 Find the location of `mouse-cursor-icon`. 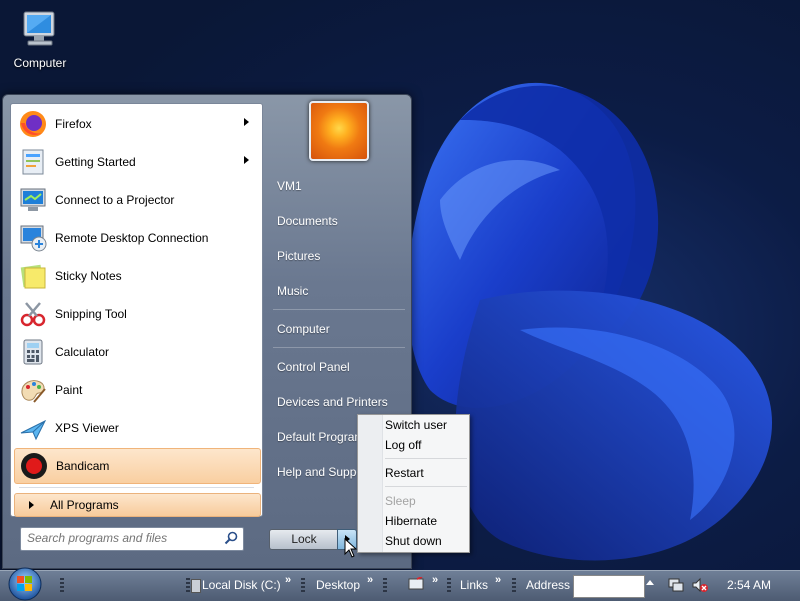

mouse-cursor-icon is located at coordinates (351, 548).